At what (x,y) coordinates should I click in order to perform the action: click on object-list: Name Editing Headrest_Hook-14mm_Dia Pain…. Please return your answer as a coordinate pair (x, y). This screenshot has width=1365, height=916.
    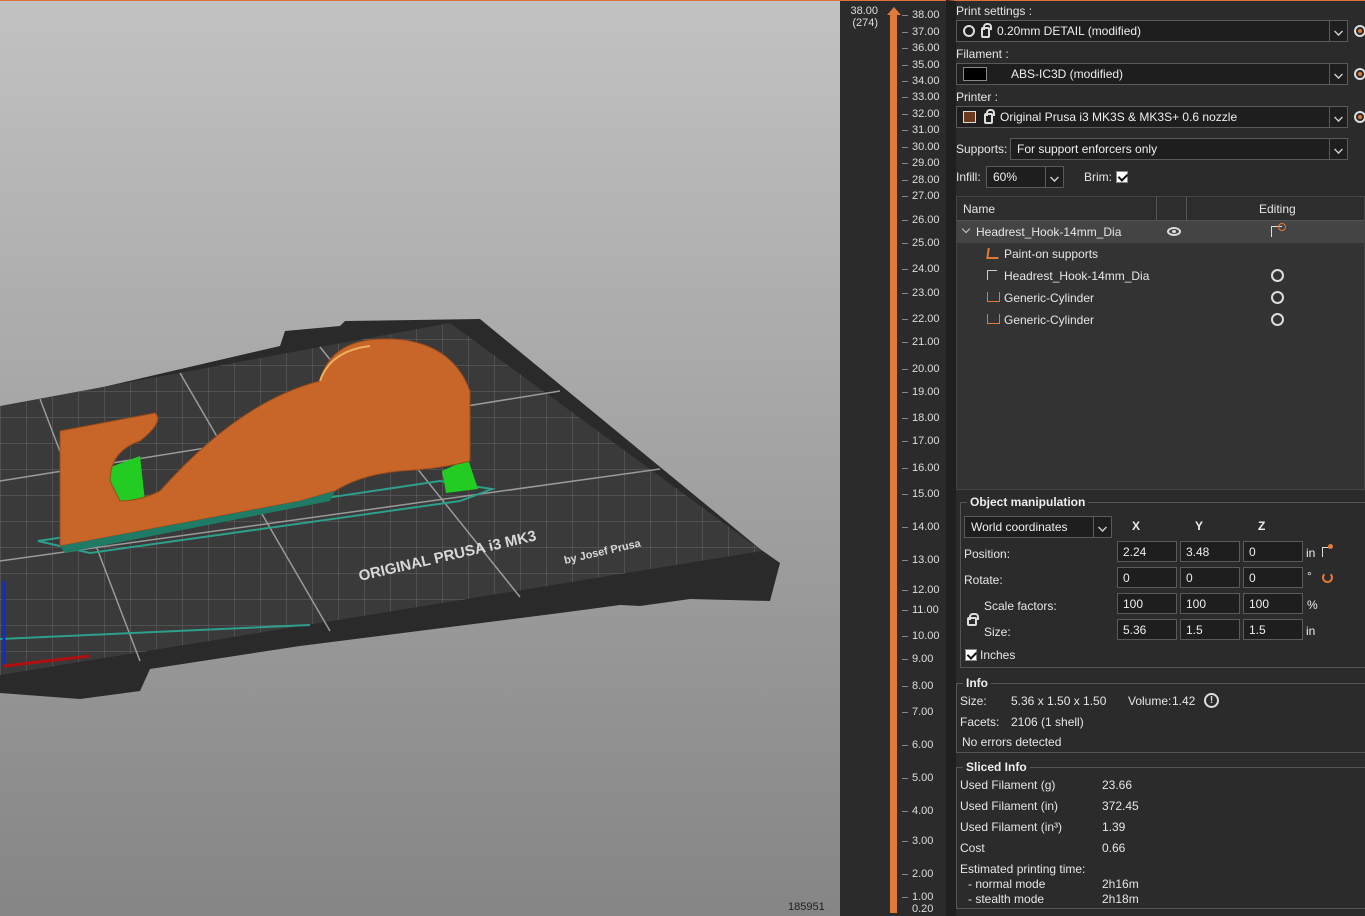
    Looking at the image, I should click on (1160, 343).